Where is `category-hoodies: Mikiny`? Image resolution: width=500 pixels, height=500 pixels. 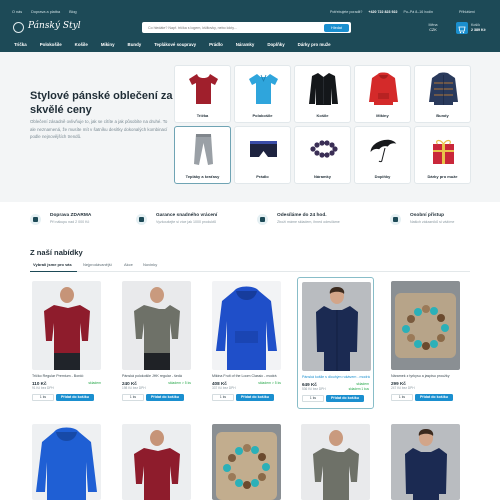
category-hoodies: Mikiny is located at coordinates (382, 94).